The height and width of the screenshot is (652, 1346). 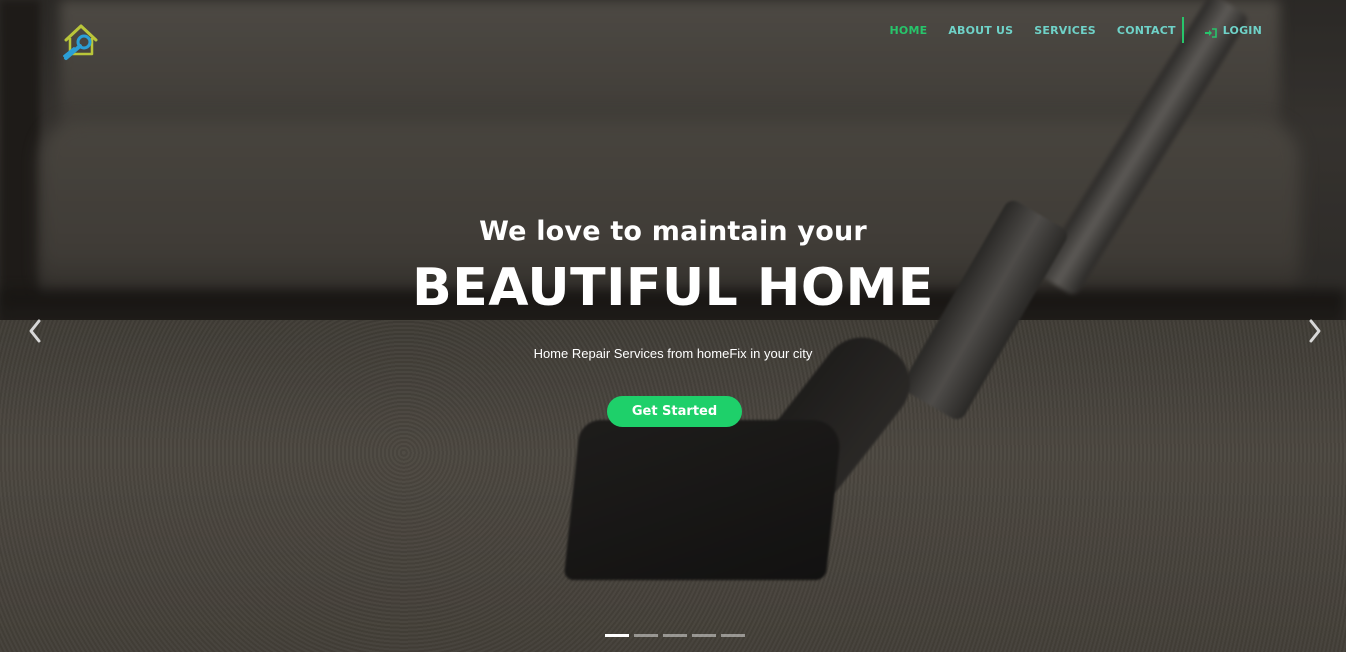 What do you see at coordinates (35, 331) in the screenshot?
I see `carousel-prev-button` at bounding box center [35, 331].